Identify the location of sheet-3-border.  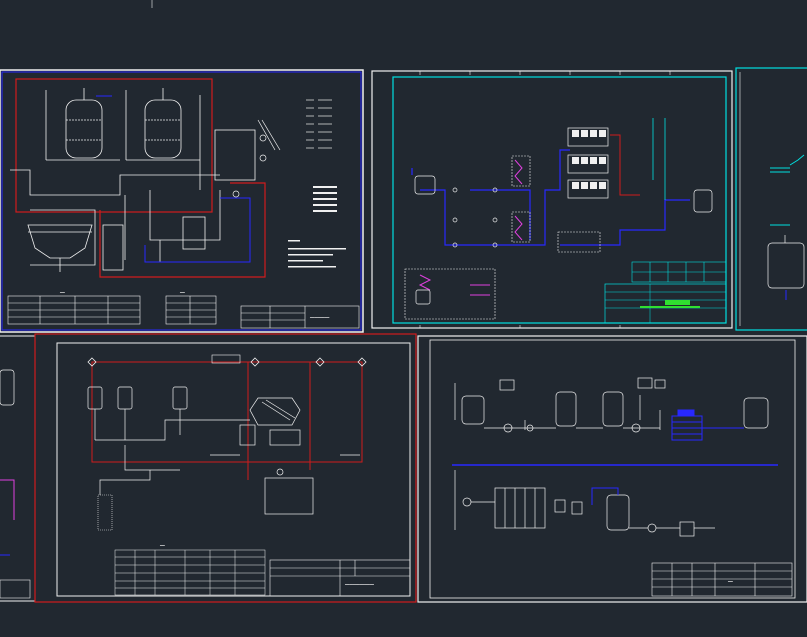
(771, 199).